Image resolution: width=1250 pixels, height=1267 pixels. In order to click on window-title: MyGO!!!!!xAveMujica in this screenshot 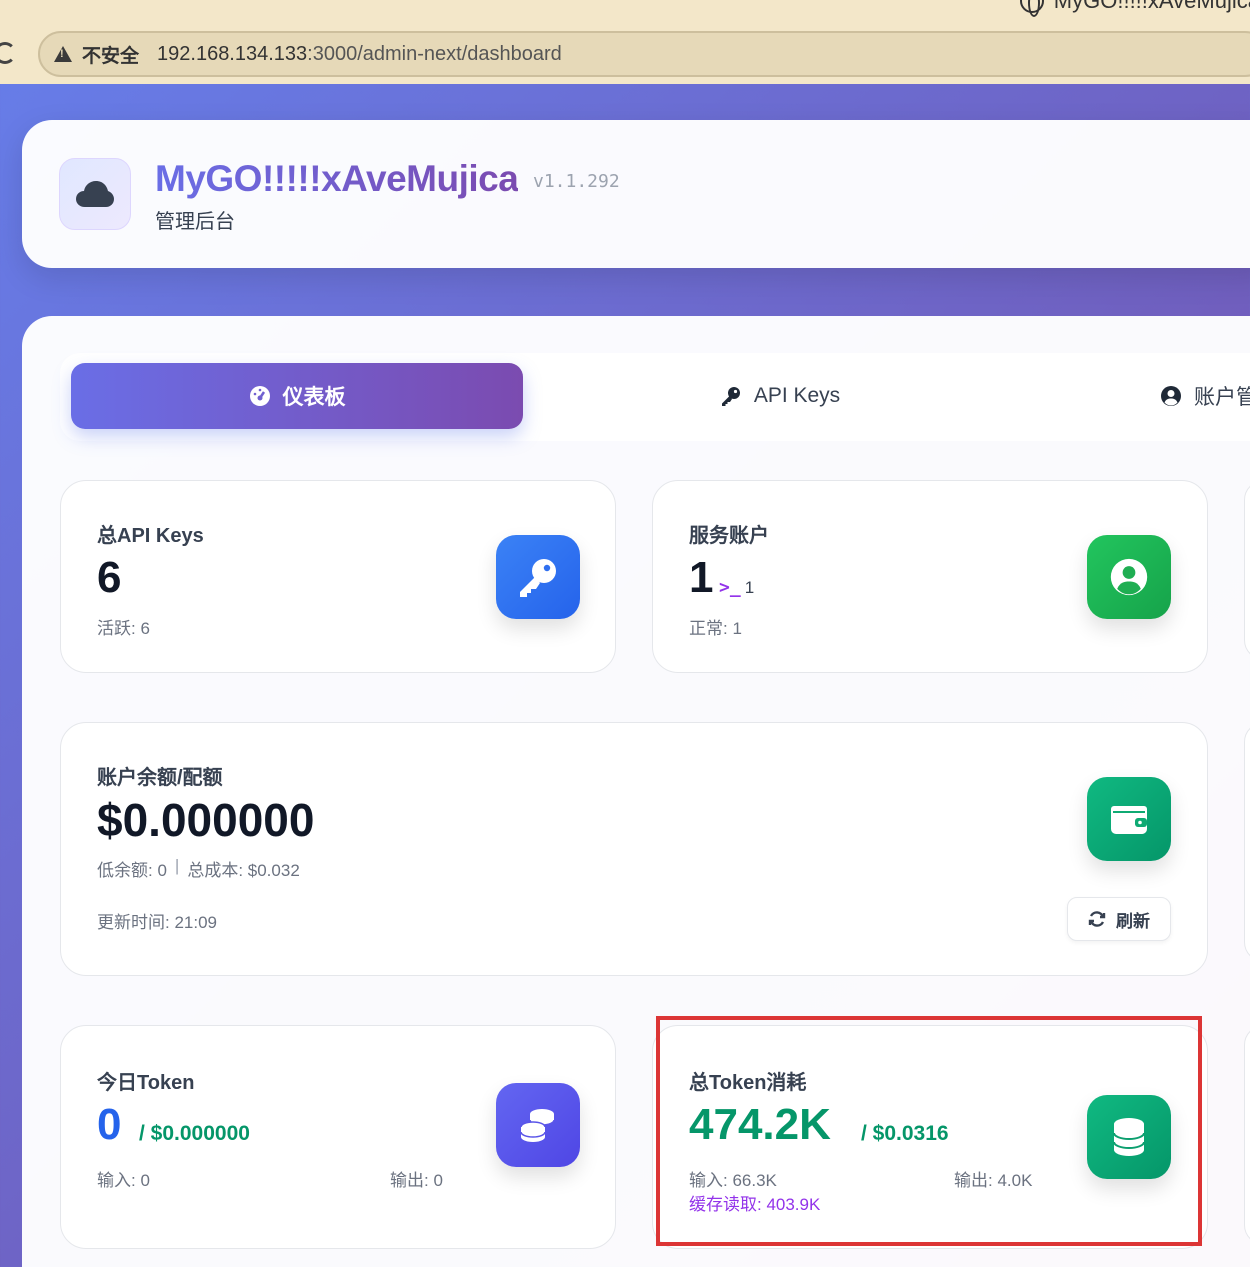, I will do `click(1134, 8)`.